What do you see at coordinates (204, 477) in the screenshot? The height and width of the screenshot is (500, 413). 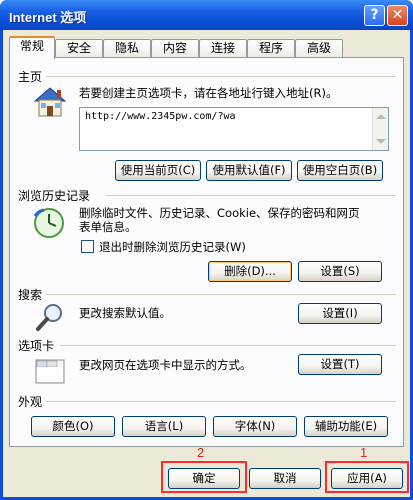 I see `annotation-box-ok` at bounding box center [204, 477].